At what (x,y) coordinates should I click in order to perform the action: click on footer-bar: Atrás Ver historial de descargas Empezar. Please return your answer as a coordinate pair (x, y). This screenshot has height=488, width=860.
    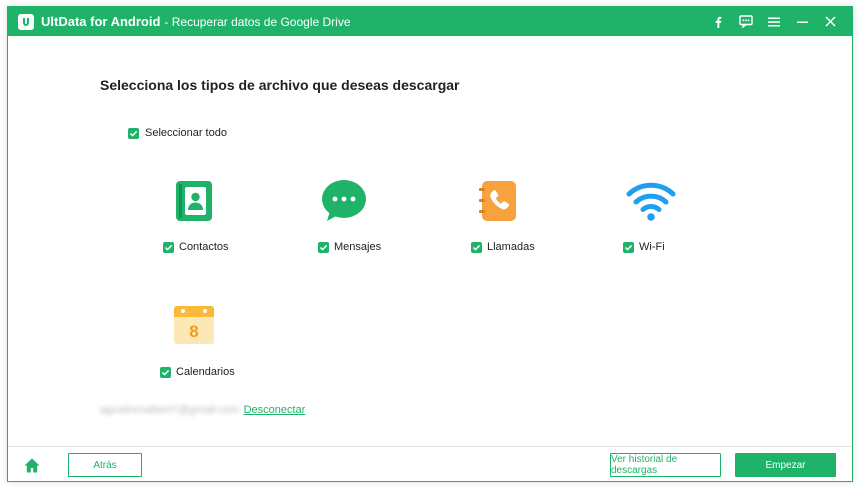
    Looking at the image, I should click on (430, 464).